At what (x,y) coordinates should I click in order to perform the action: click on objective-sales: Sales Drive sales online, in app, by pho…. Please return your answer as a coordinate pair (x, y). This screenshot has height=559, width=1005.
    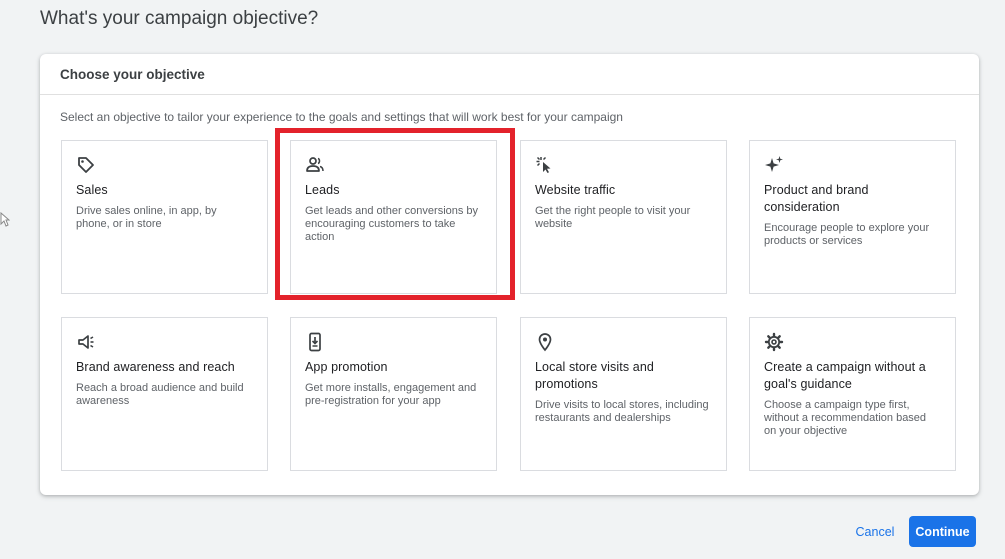
    Looking at the image, I should click on (164, 217).